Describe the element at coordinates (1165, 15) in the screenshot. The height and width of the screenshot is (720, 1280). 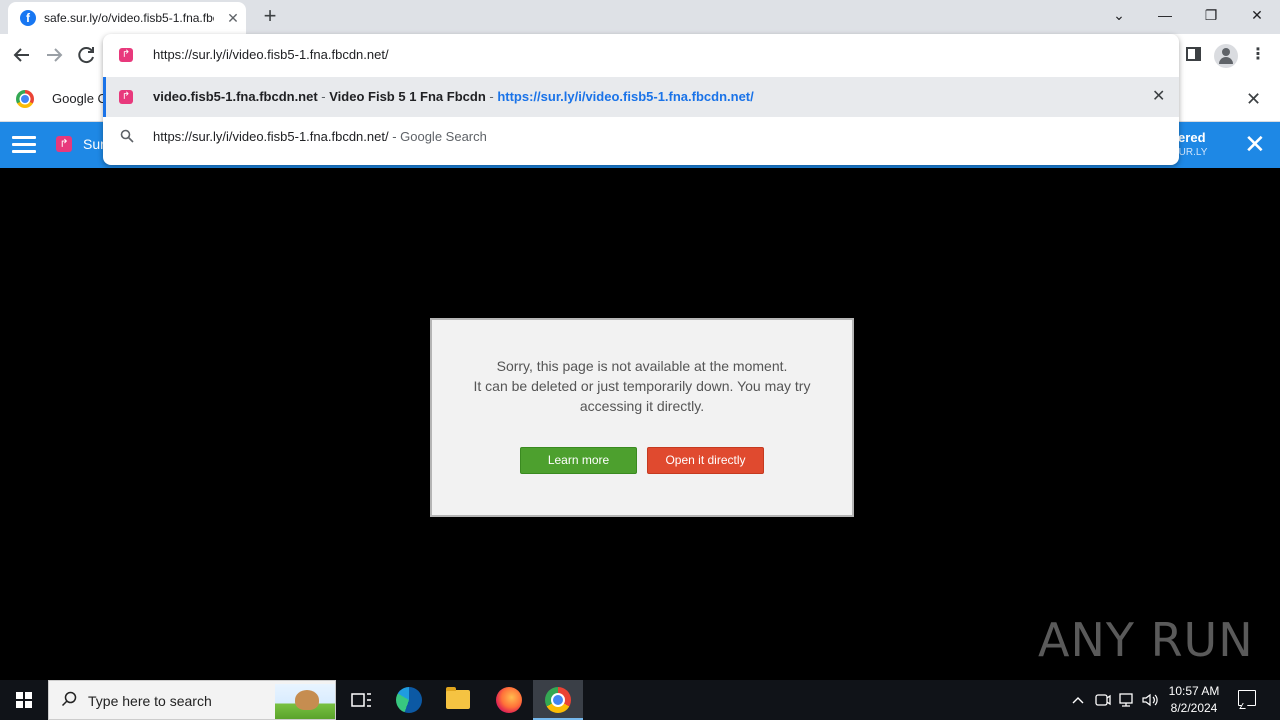
I see `minimize-button: —` at that location.